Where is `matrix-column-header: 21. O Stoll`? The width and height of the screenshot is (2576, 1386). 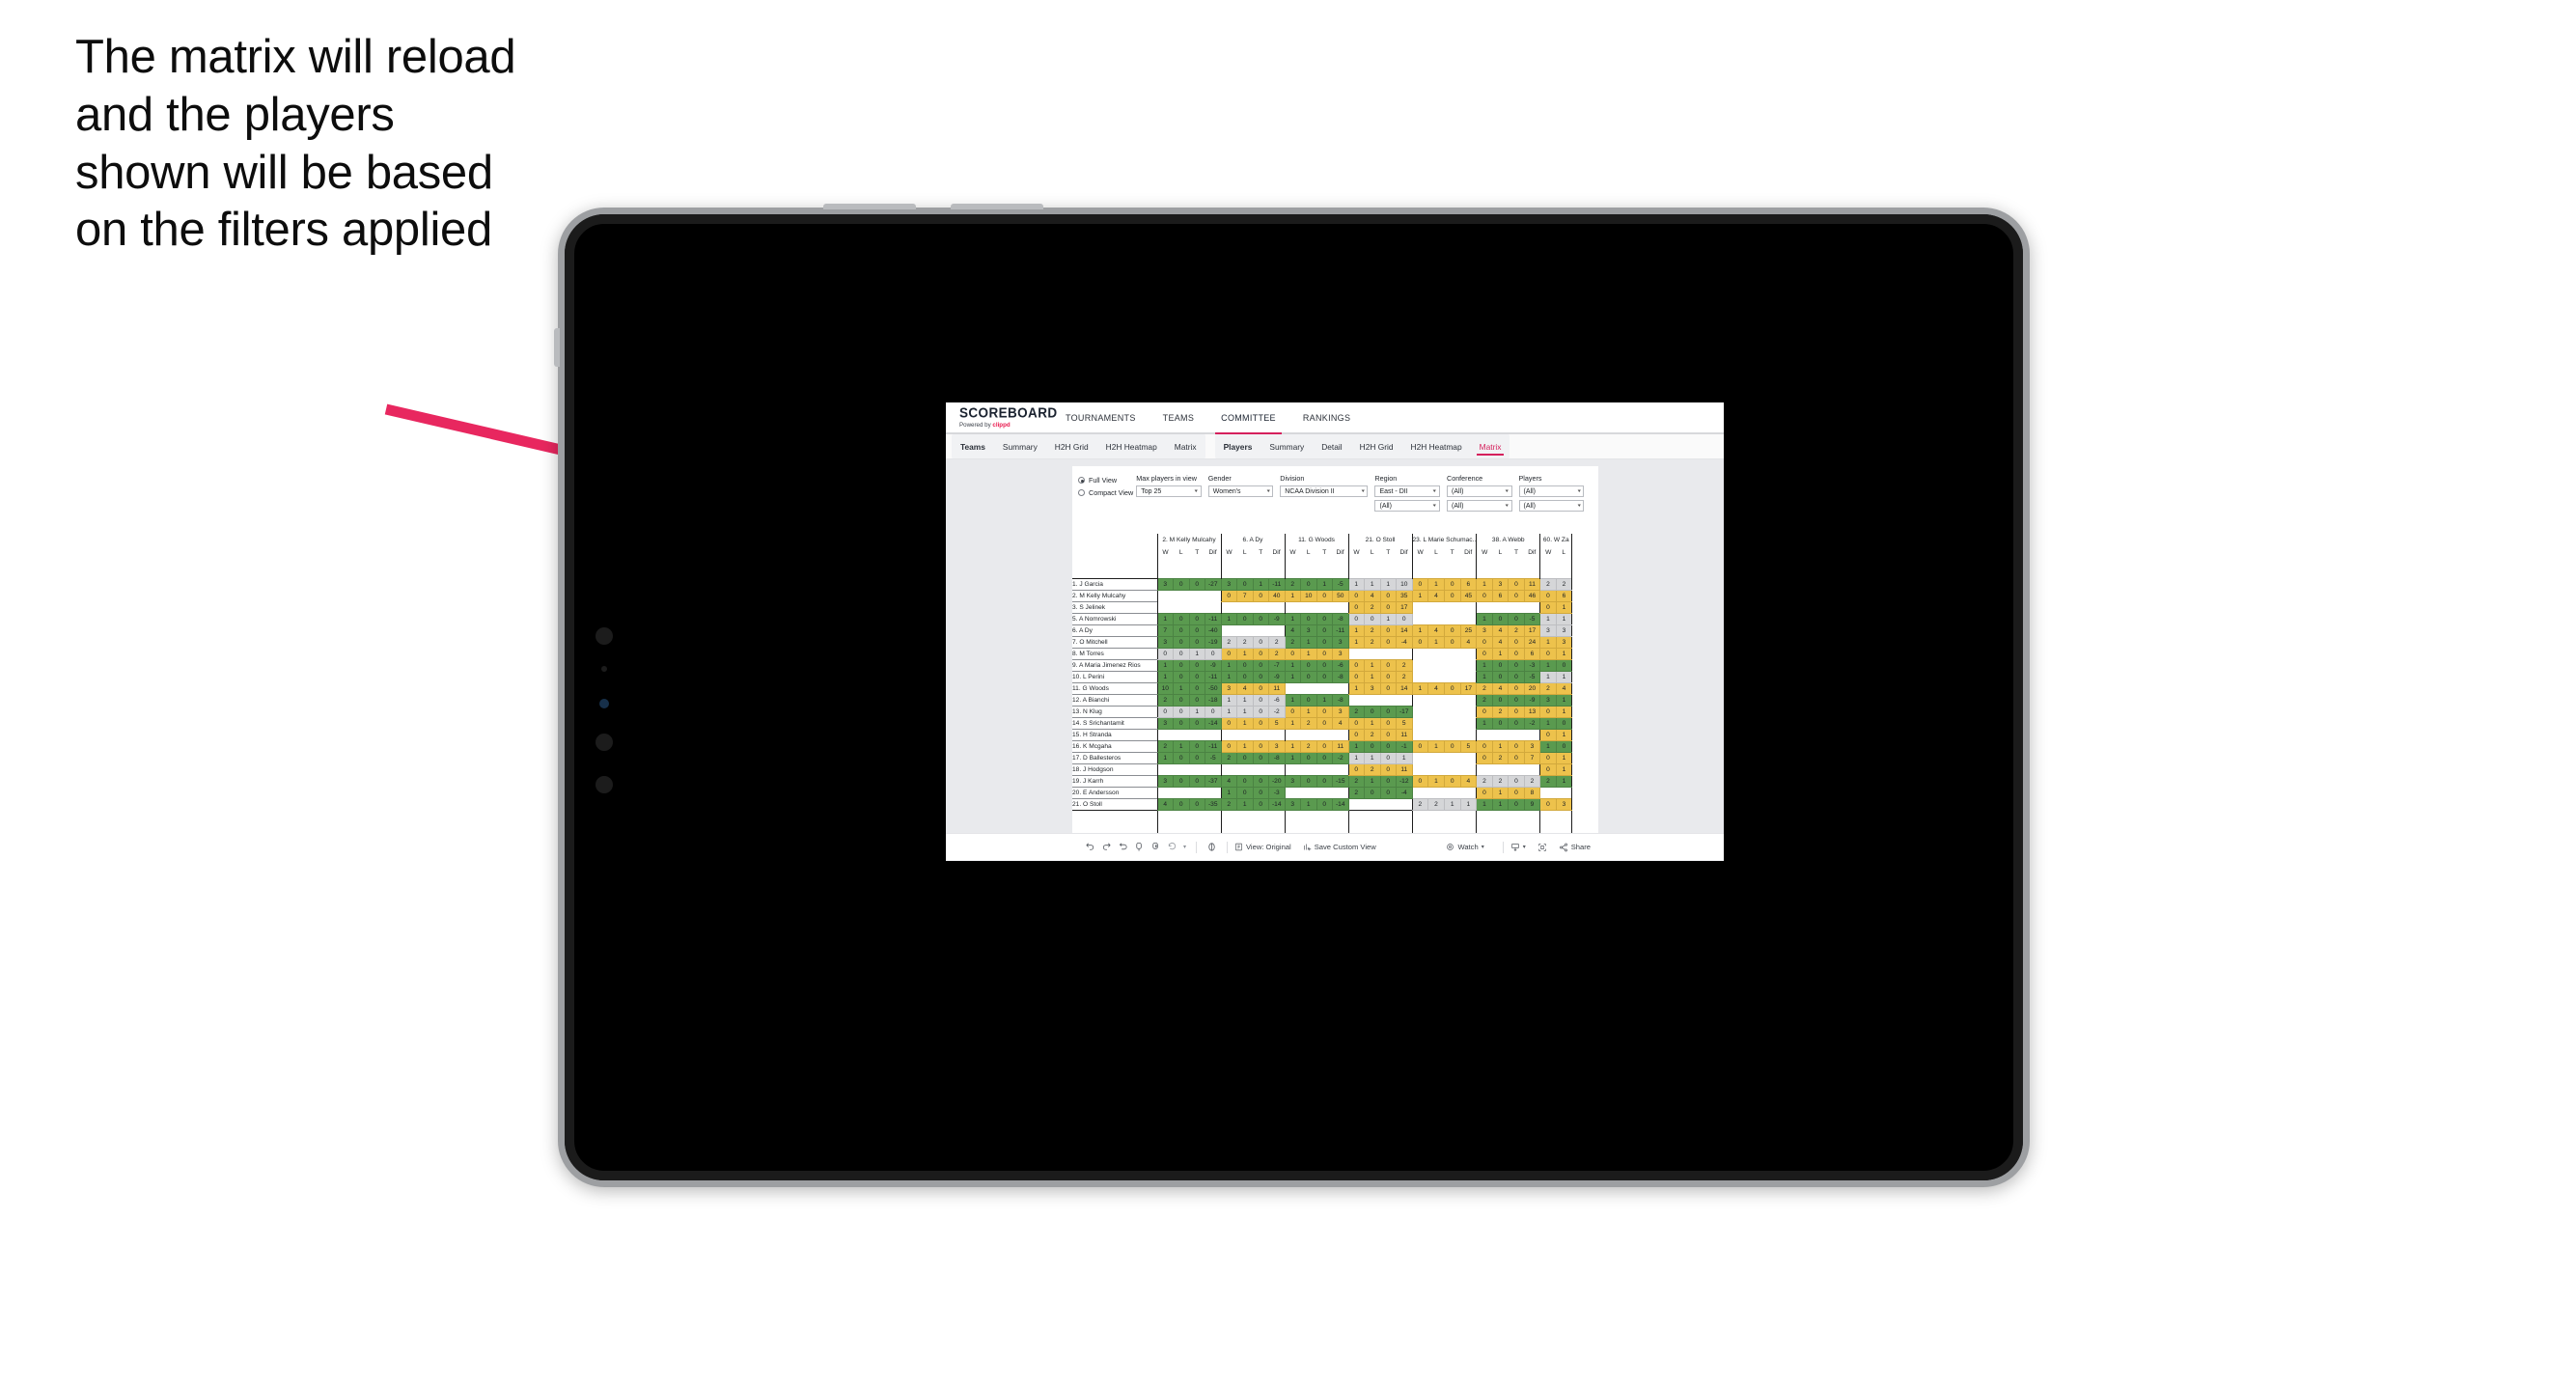 matrix-column-header: 21. O Stoll is located at coordinates (1379, 540).